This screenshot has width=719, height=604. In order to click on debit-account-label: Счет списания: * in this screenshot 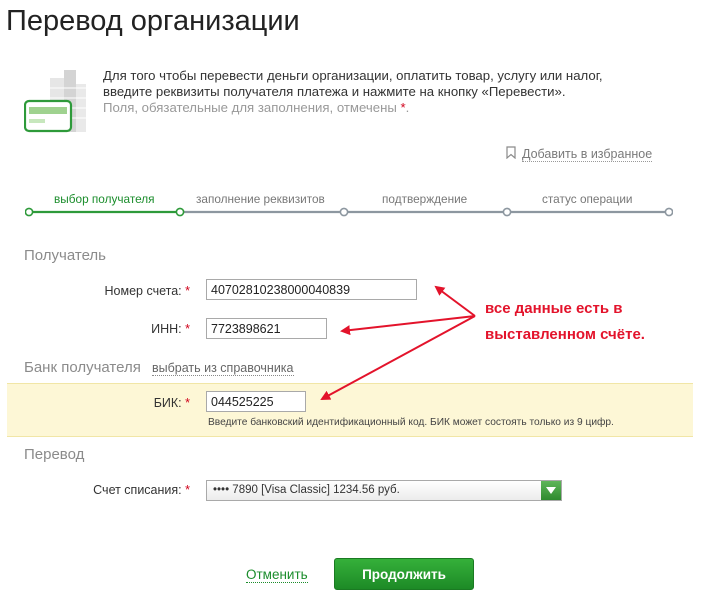, I will do `click(141, 490)`.